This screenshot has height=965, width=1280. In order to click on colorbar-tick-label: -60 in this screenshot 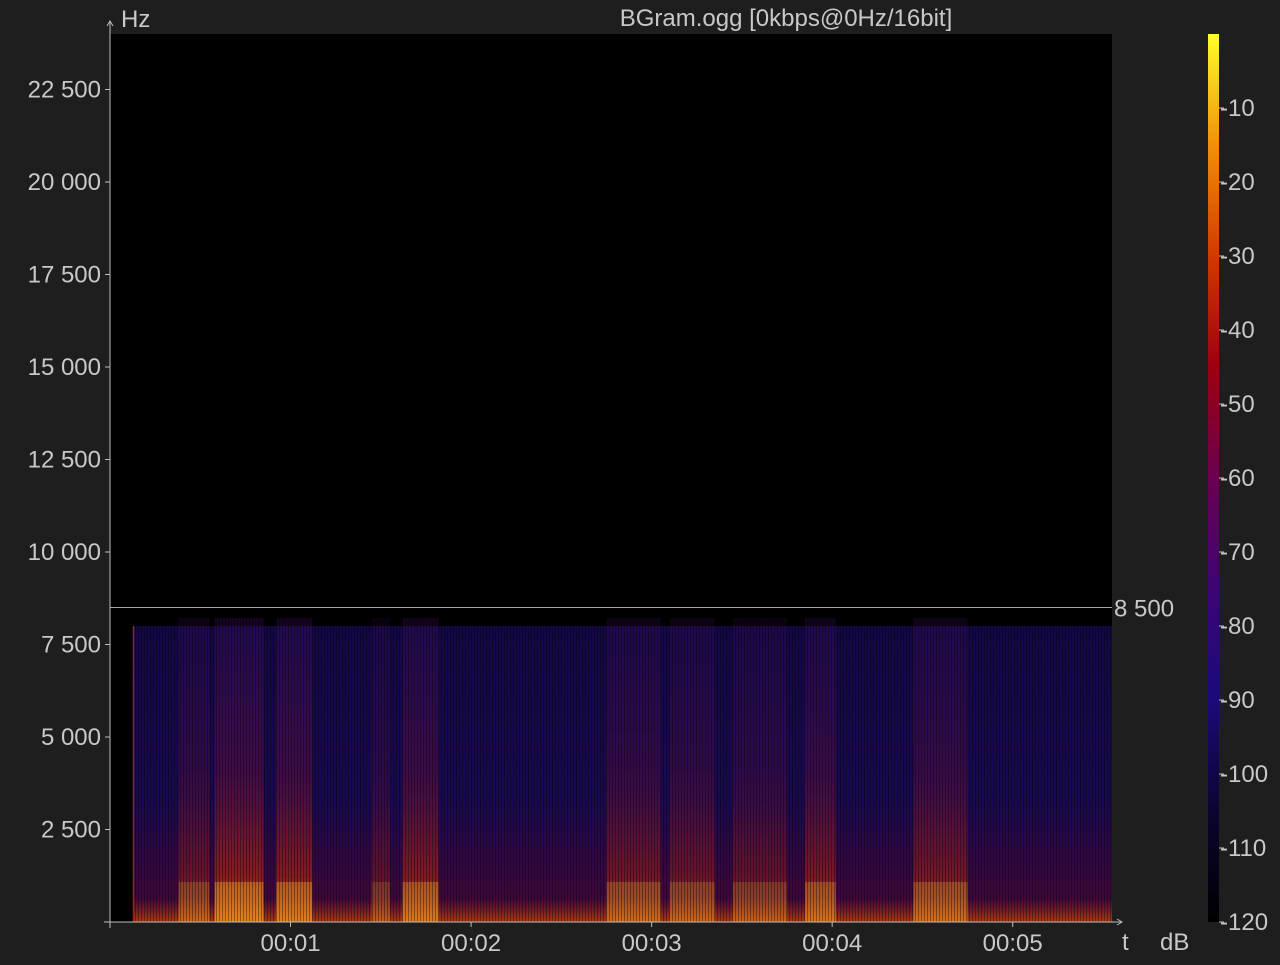, I will do `click(1237, 478)`.